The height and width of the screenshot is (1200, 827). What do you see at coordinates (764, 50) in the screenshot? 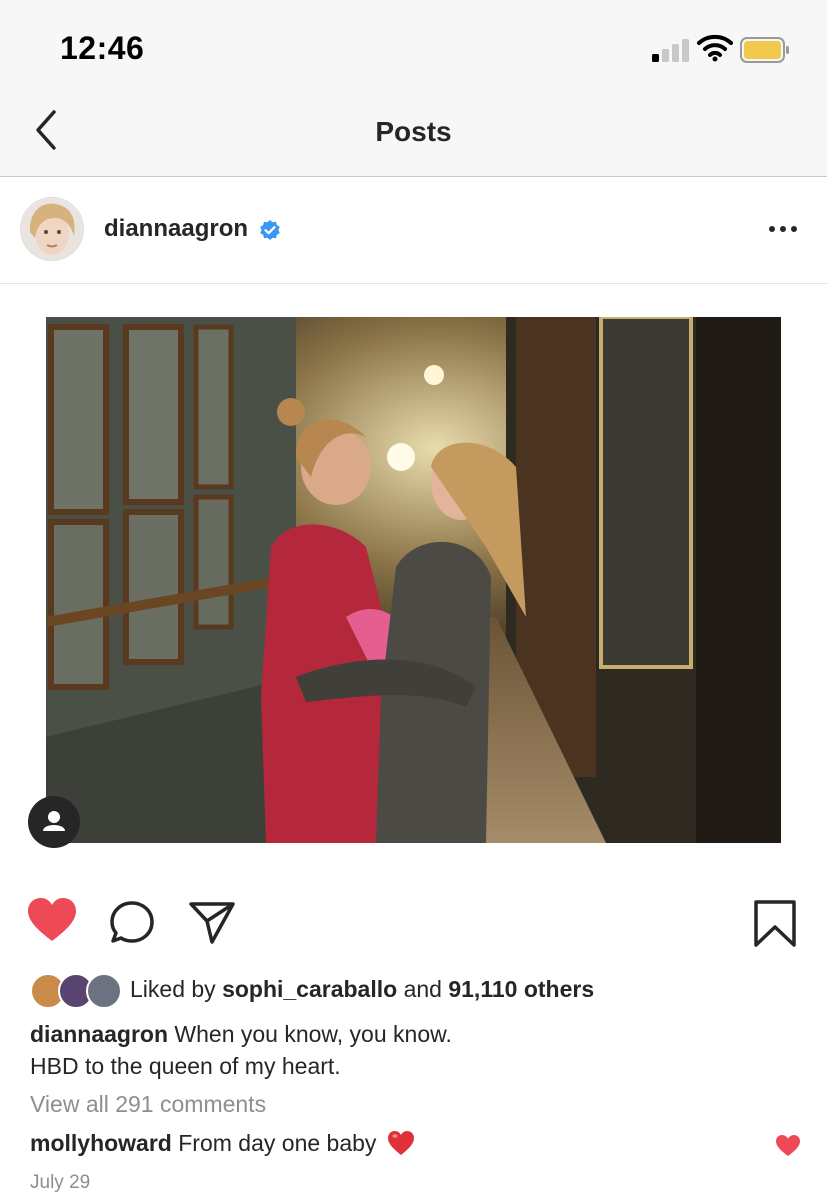
I see `battery-icon` at bounding box center [764, 50].